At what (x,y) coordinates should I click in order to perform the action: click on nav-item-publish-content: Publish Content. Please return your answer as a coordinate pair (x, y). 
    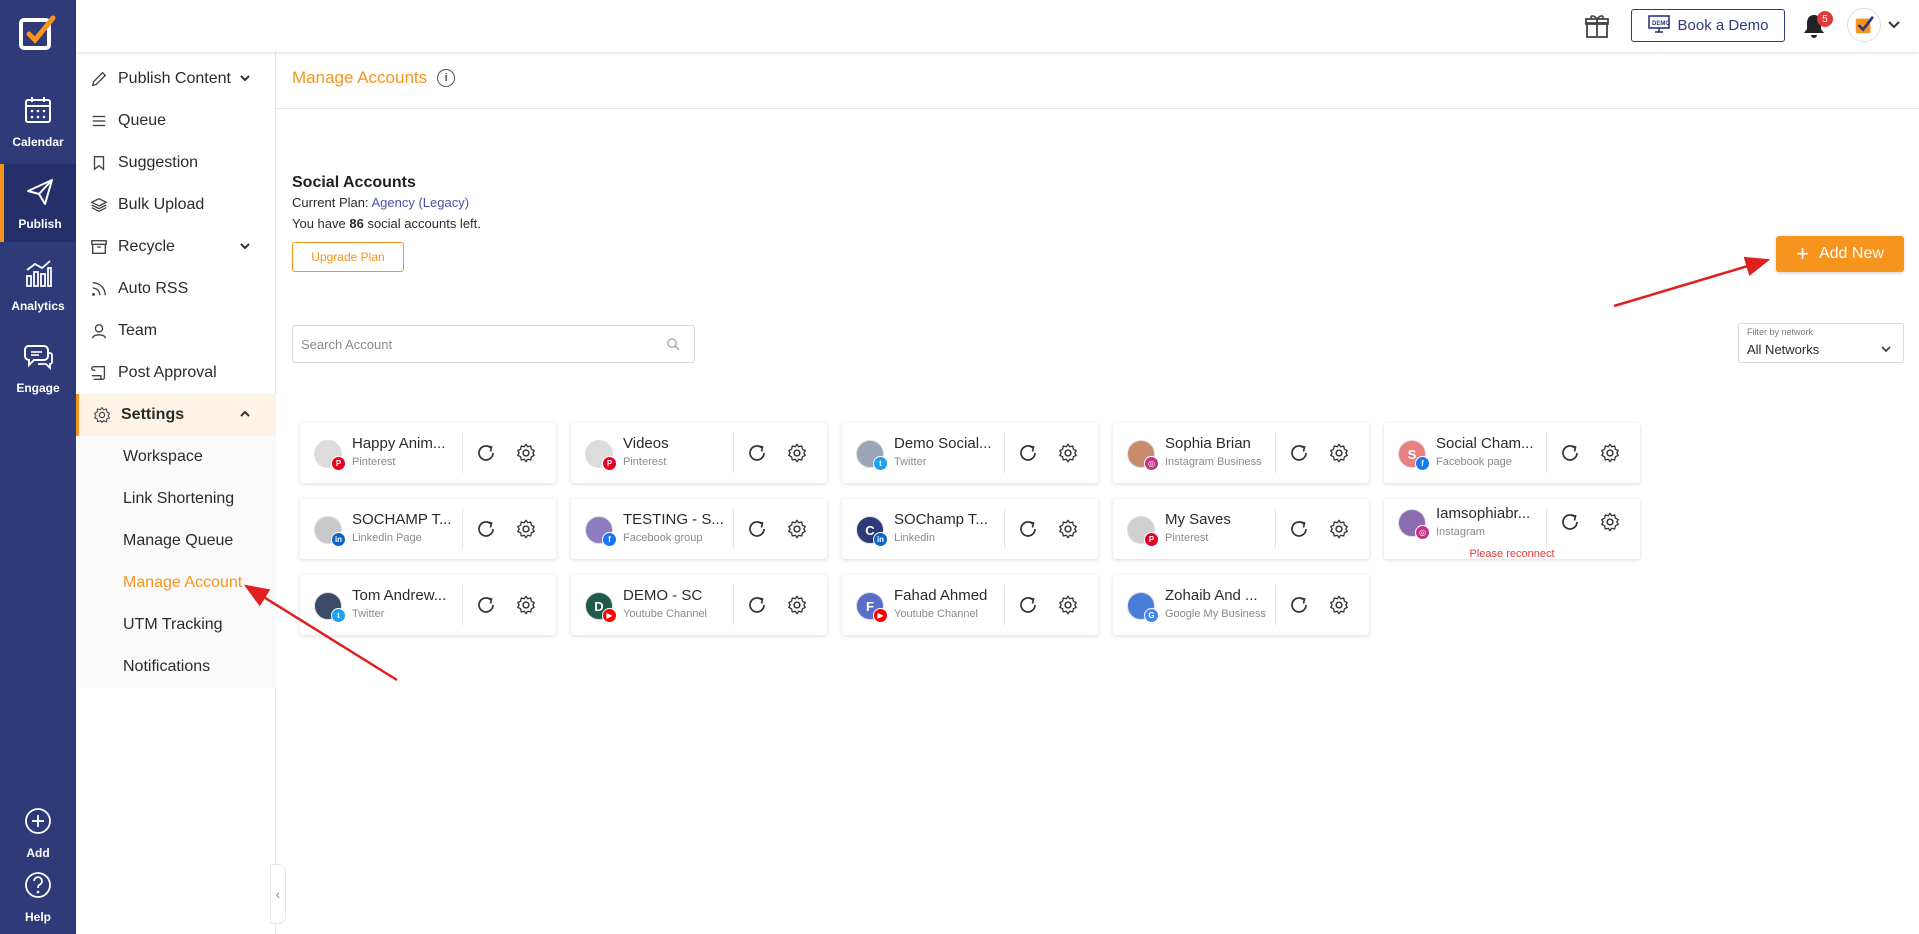
    Looking at the image, I should click on (176, 79).